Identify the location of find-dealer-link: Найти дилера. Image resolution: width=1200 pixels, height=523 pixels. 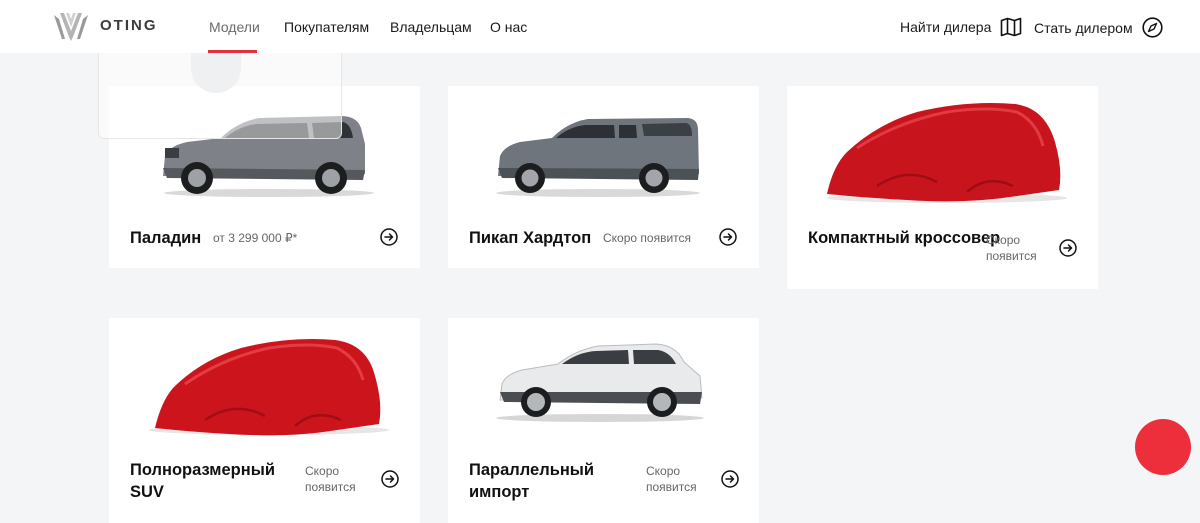
(961, 27).